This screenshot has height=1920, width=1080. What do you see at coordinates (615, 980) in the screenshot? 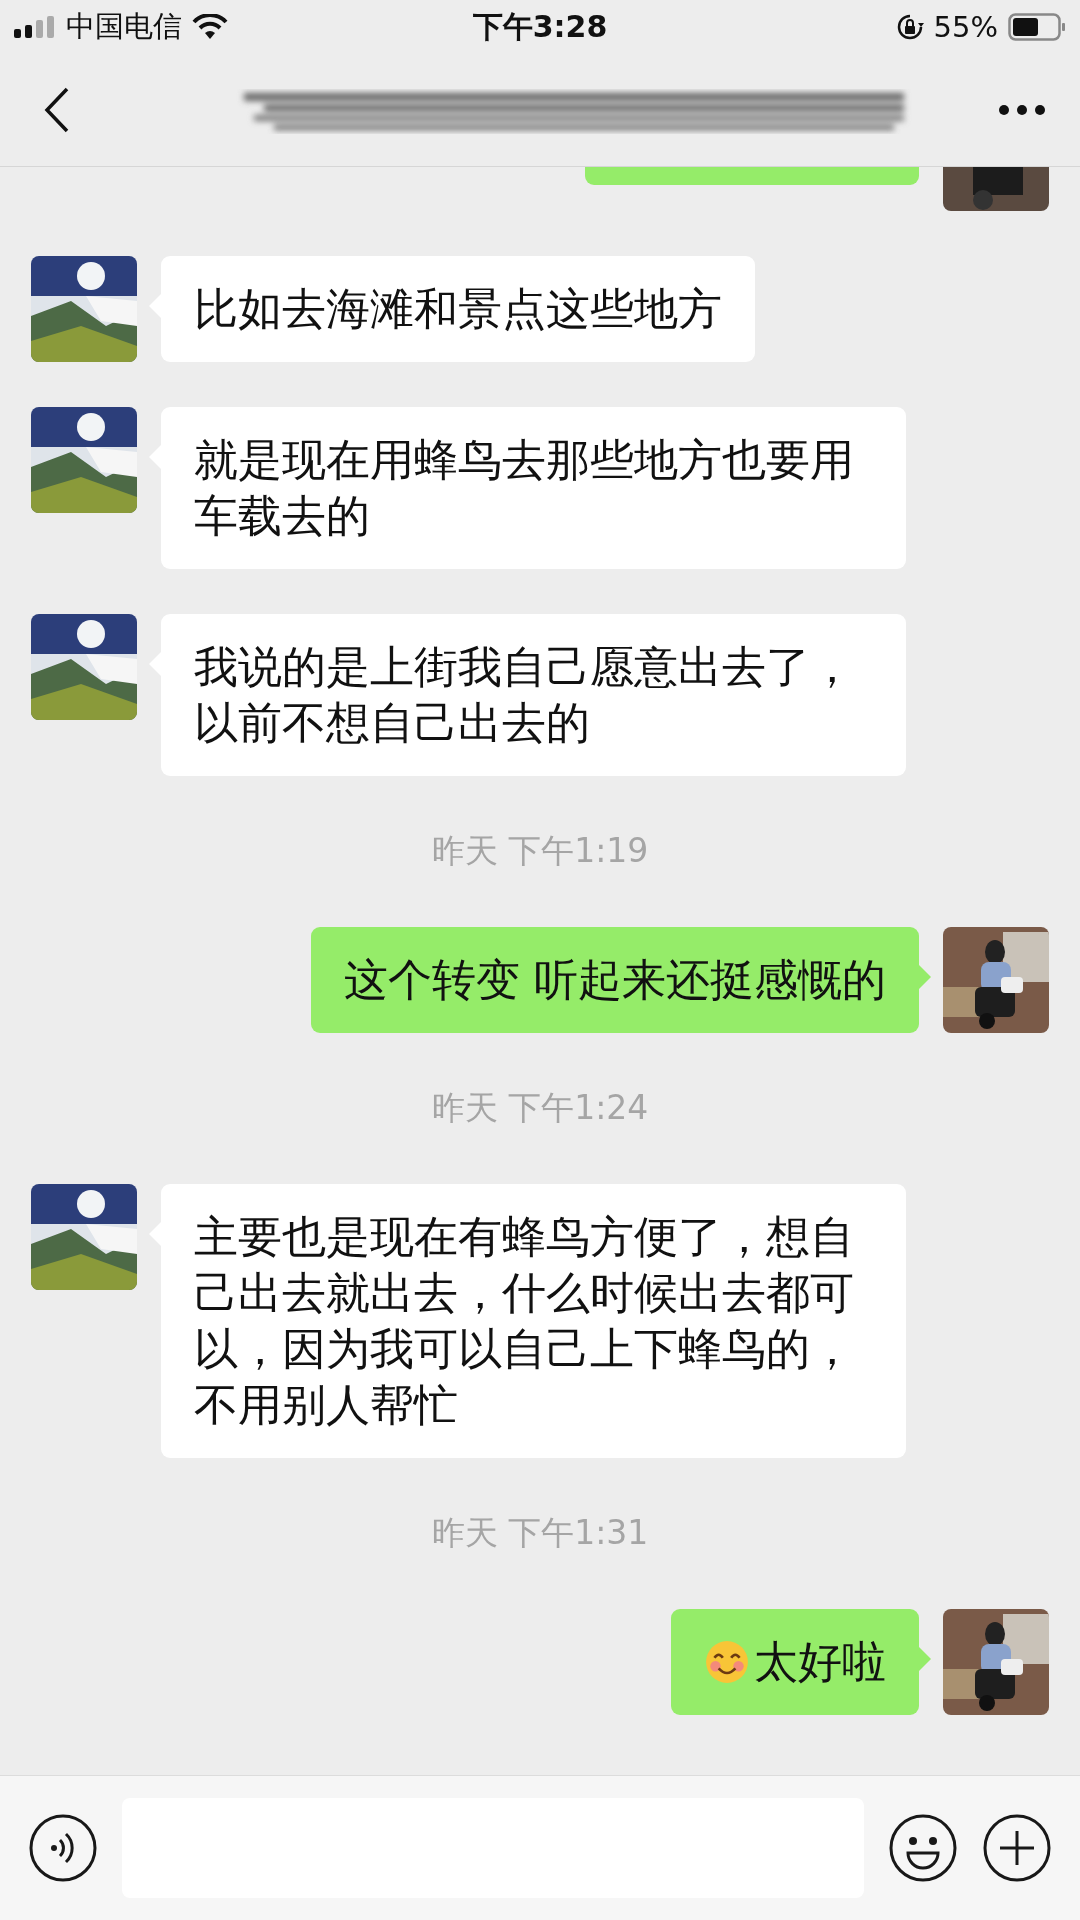
I see `message-text: 这个转变 听起来还挺感慨的` at bounding box center [615, 980].